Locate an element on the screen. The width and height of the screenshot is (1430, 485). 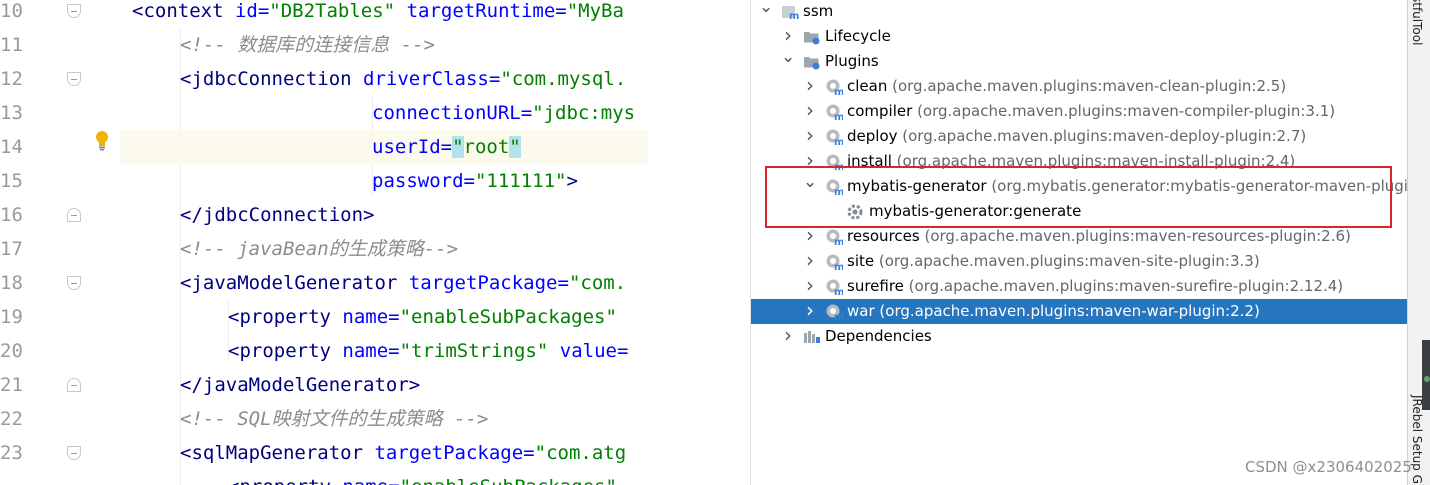
right-tool-strip: stfulTool JRebel Setup G is located at coordinates (1418, 242).